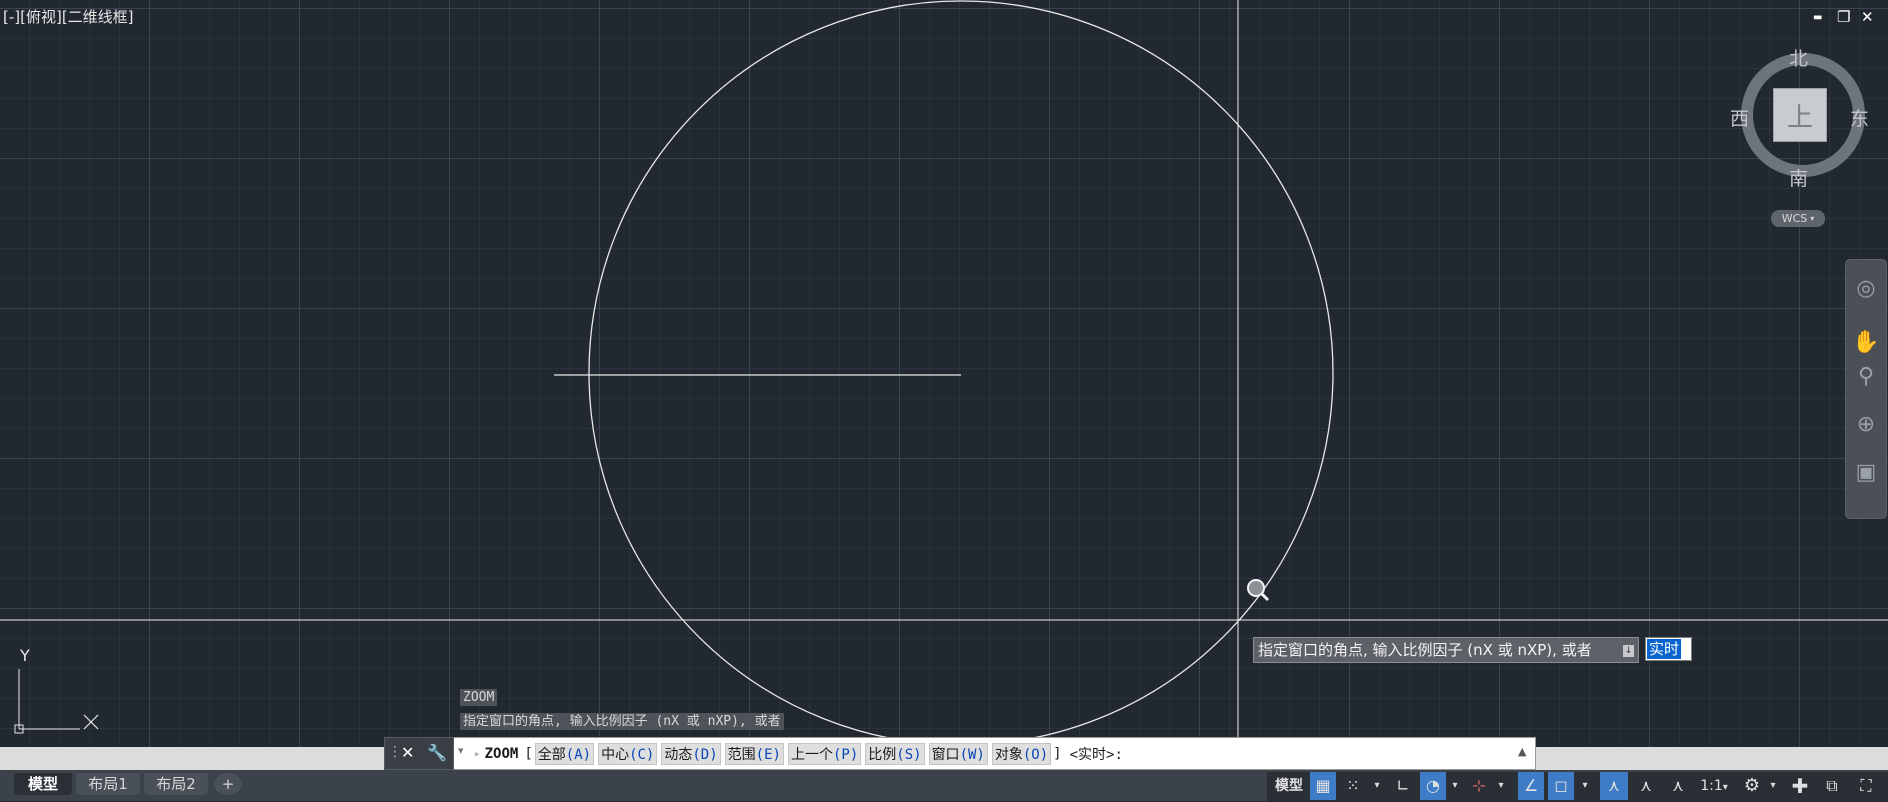 This screenshot has height=802, width=1888. What do you see at coordinates (1752, 786) in the screenshot?
I see `gear-icon: ⚙` at bounding box center [1752, 786].